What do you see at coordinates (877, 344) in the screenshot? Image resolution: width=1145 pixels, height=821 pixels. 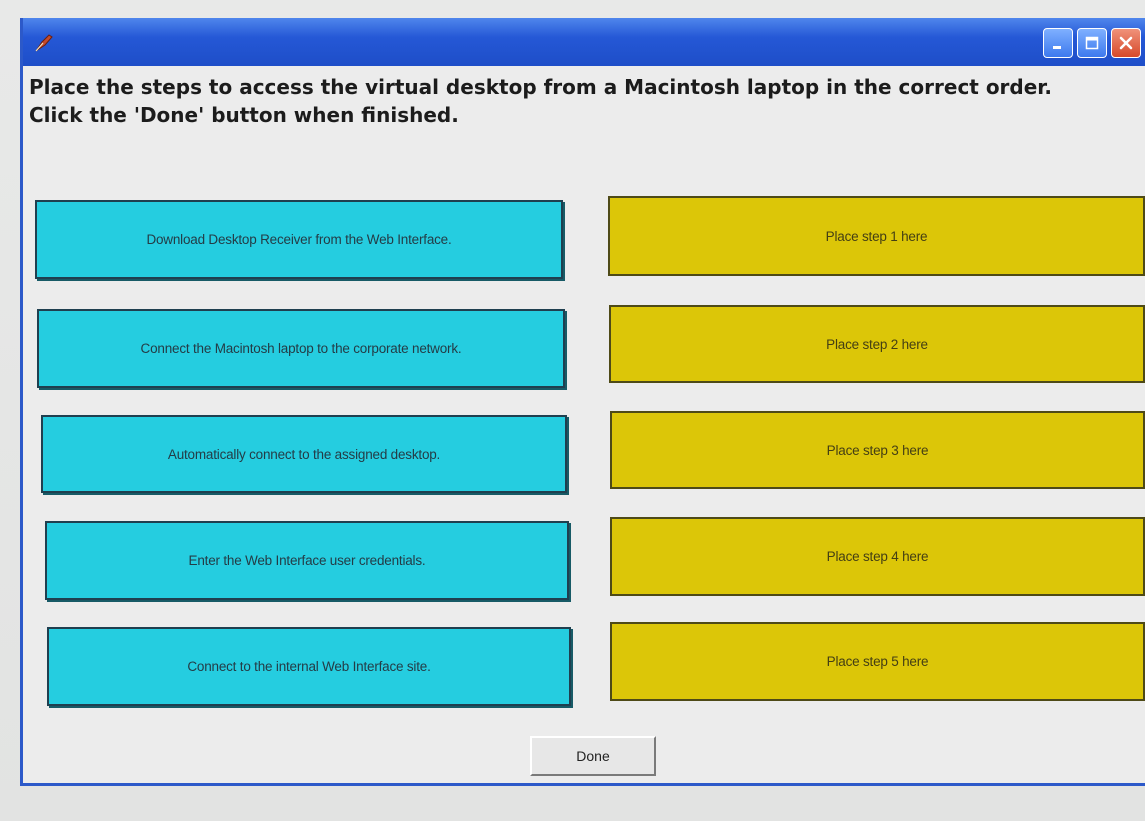 I see `drop-target-2: Place step 2 here` at bounding box center [877, 344].